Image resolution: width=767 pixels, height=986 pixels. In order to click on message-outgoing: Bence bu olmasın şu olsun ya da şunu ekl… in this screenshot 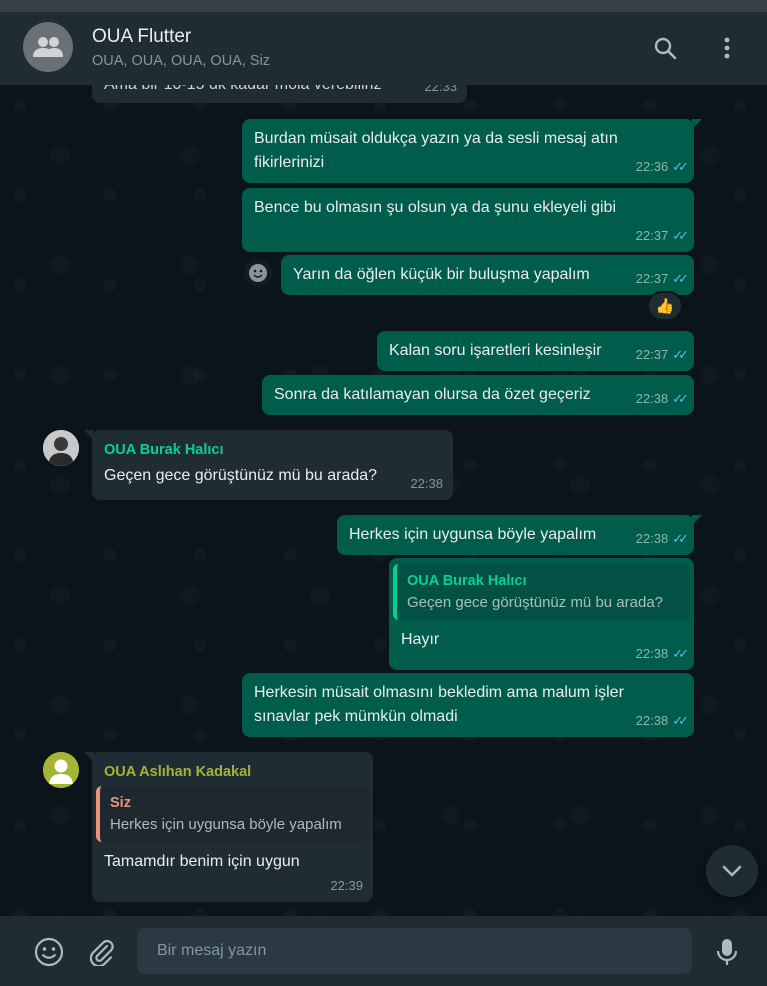, I will do `click(468, 220)`.